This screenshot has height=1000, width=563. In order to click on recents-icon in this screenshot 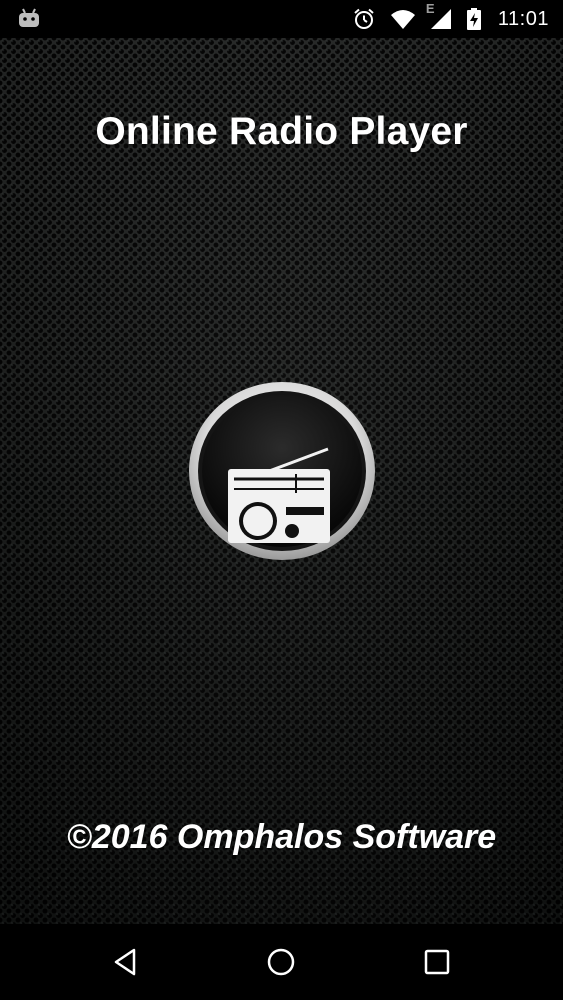, I will do `click(437, 962)`.